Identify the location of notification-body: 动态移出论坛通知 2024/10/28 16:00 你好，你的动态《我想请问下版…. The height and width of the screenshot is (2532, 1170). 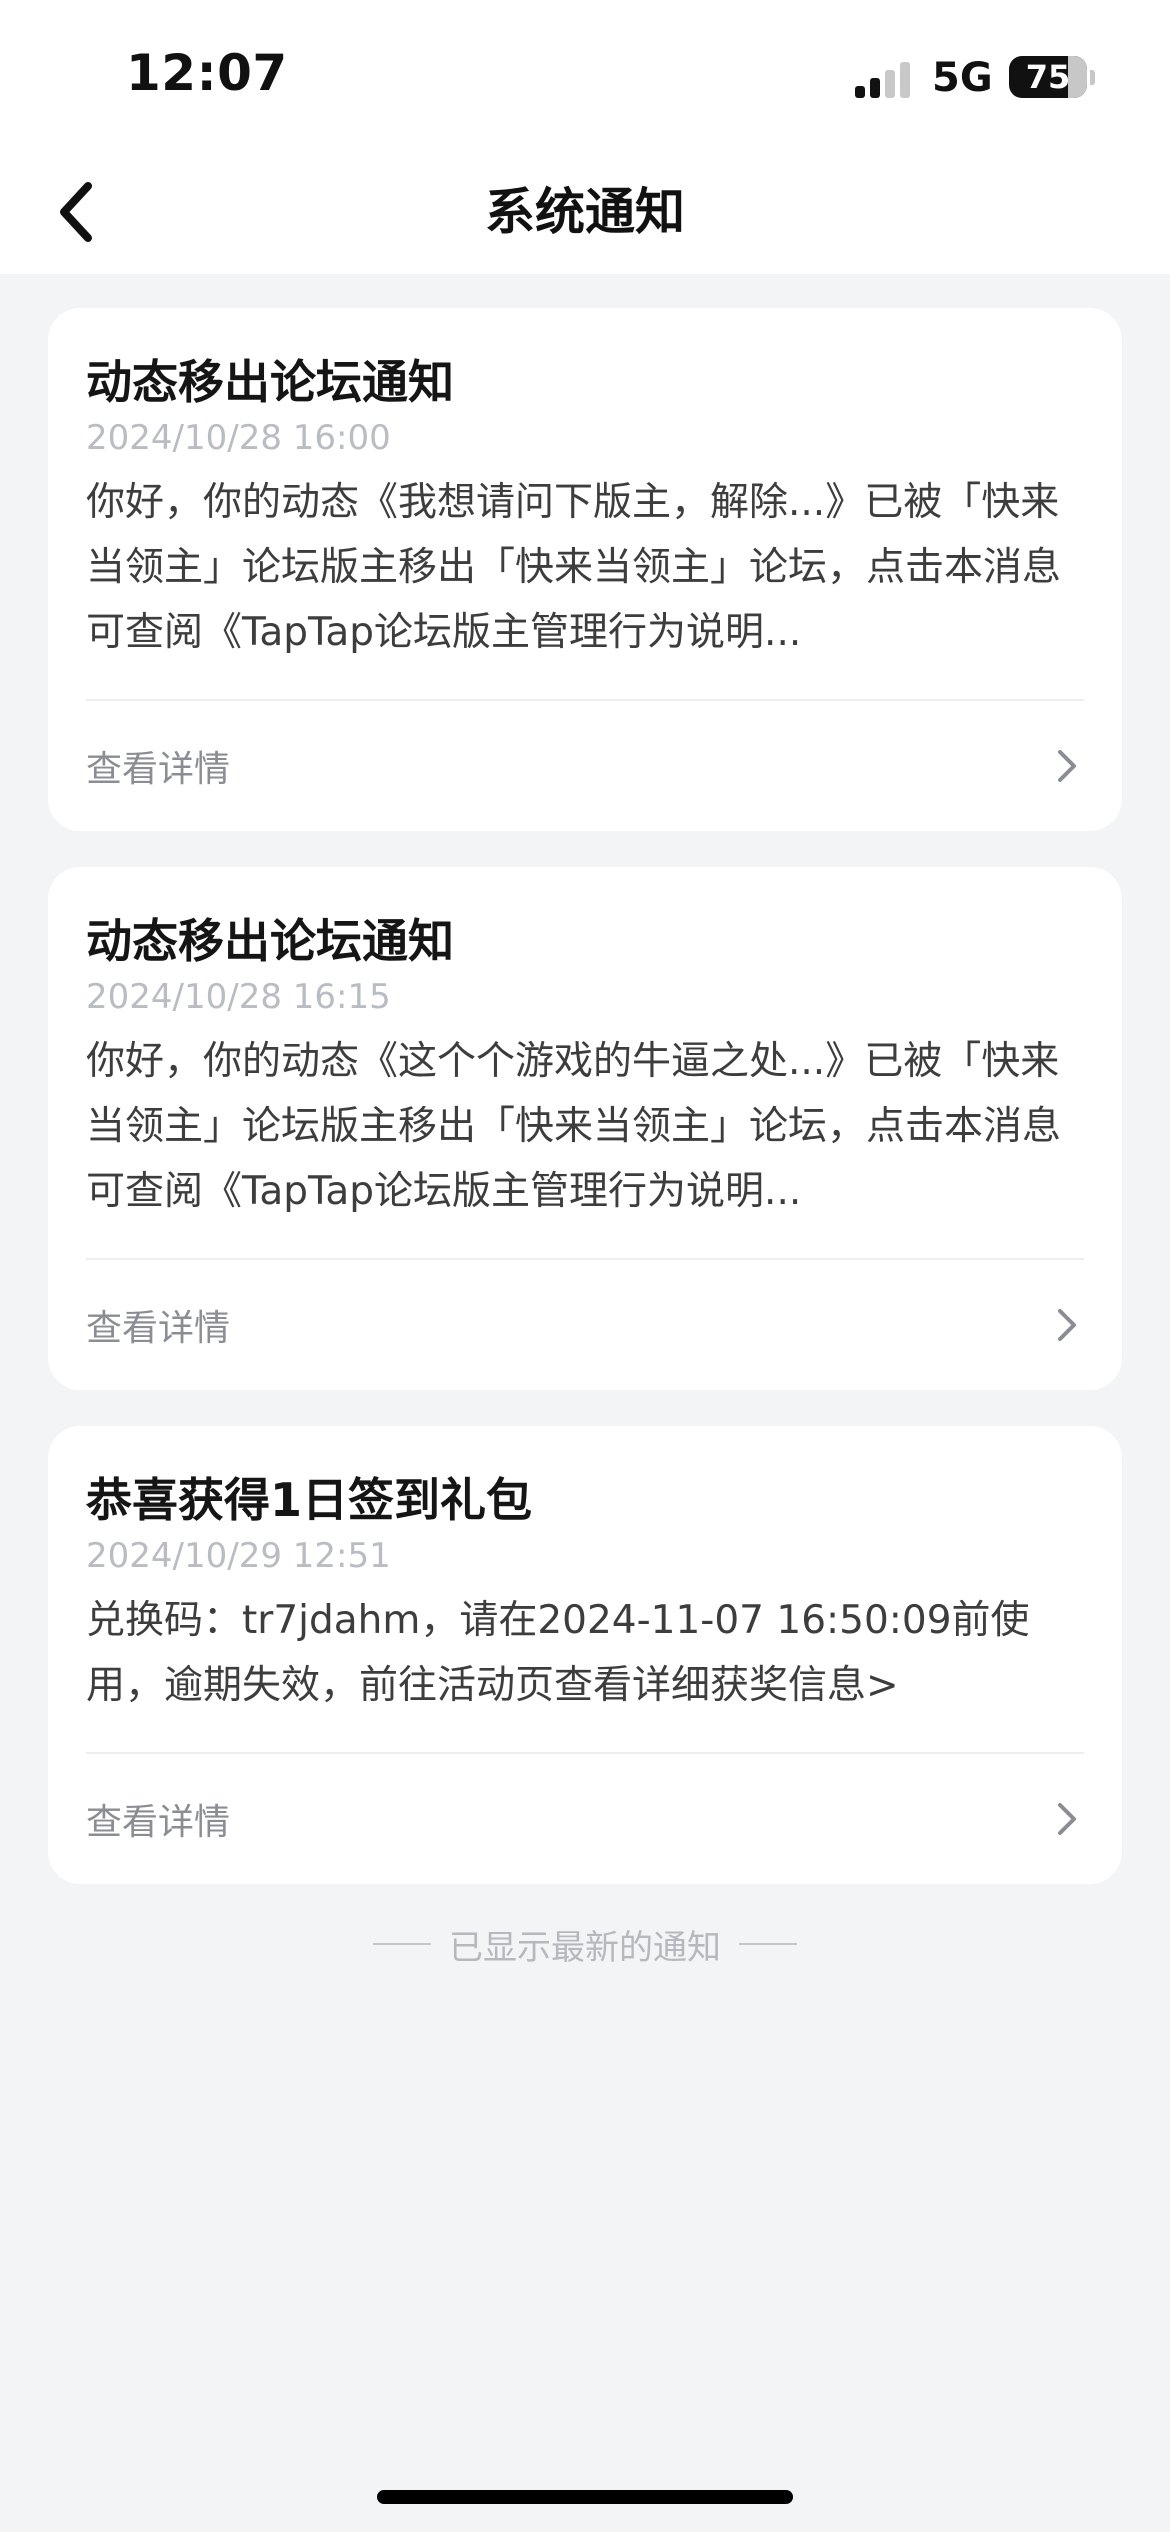
(585, 503).